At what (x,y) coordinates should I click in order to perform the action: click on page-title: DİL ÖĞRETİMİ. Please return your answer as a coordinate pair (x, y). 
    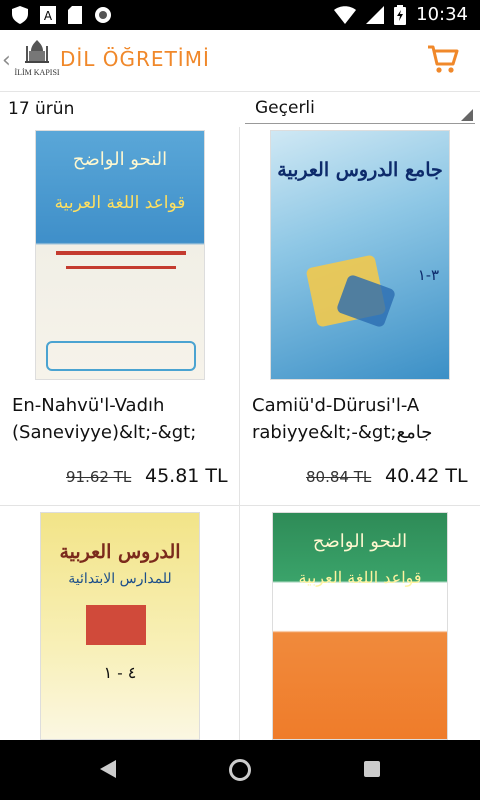
    Looking at the image, I should click on (135, 59).